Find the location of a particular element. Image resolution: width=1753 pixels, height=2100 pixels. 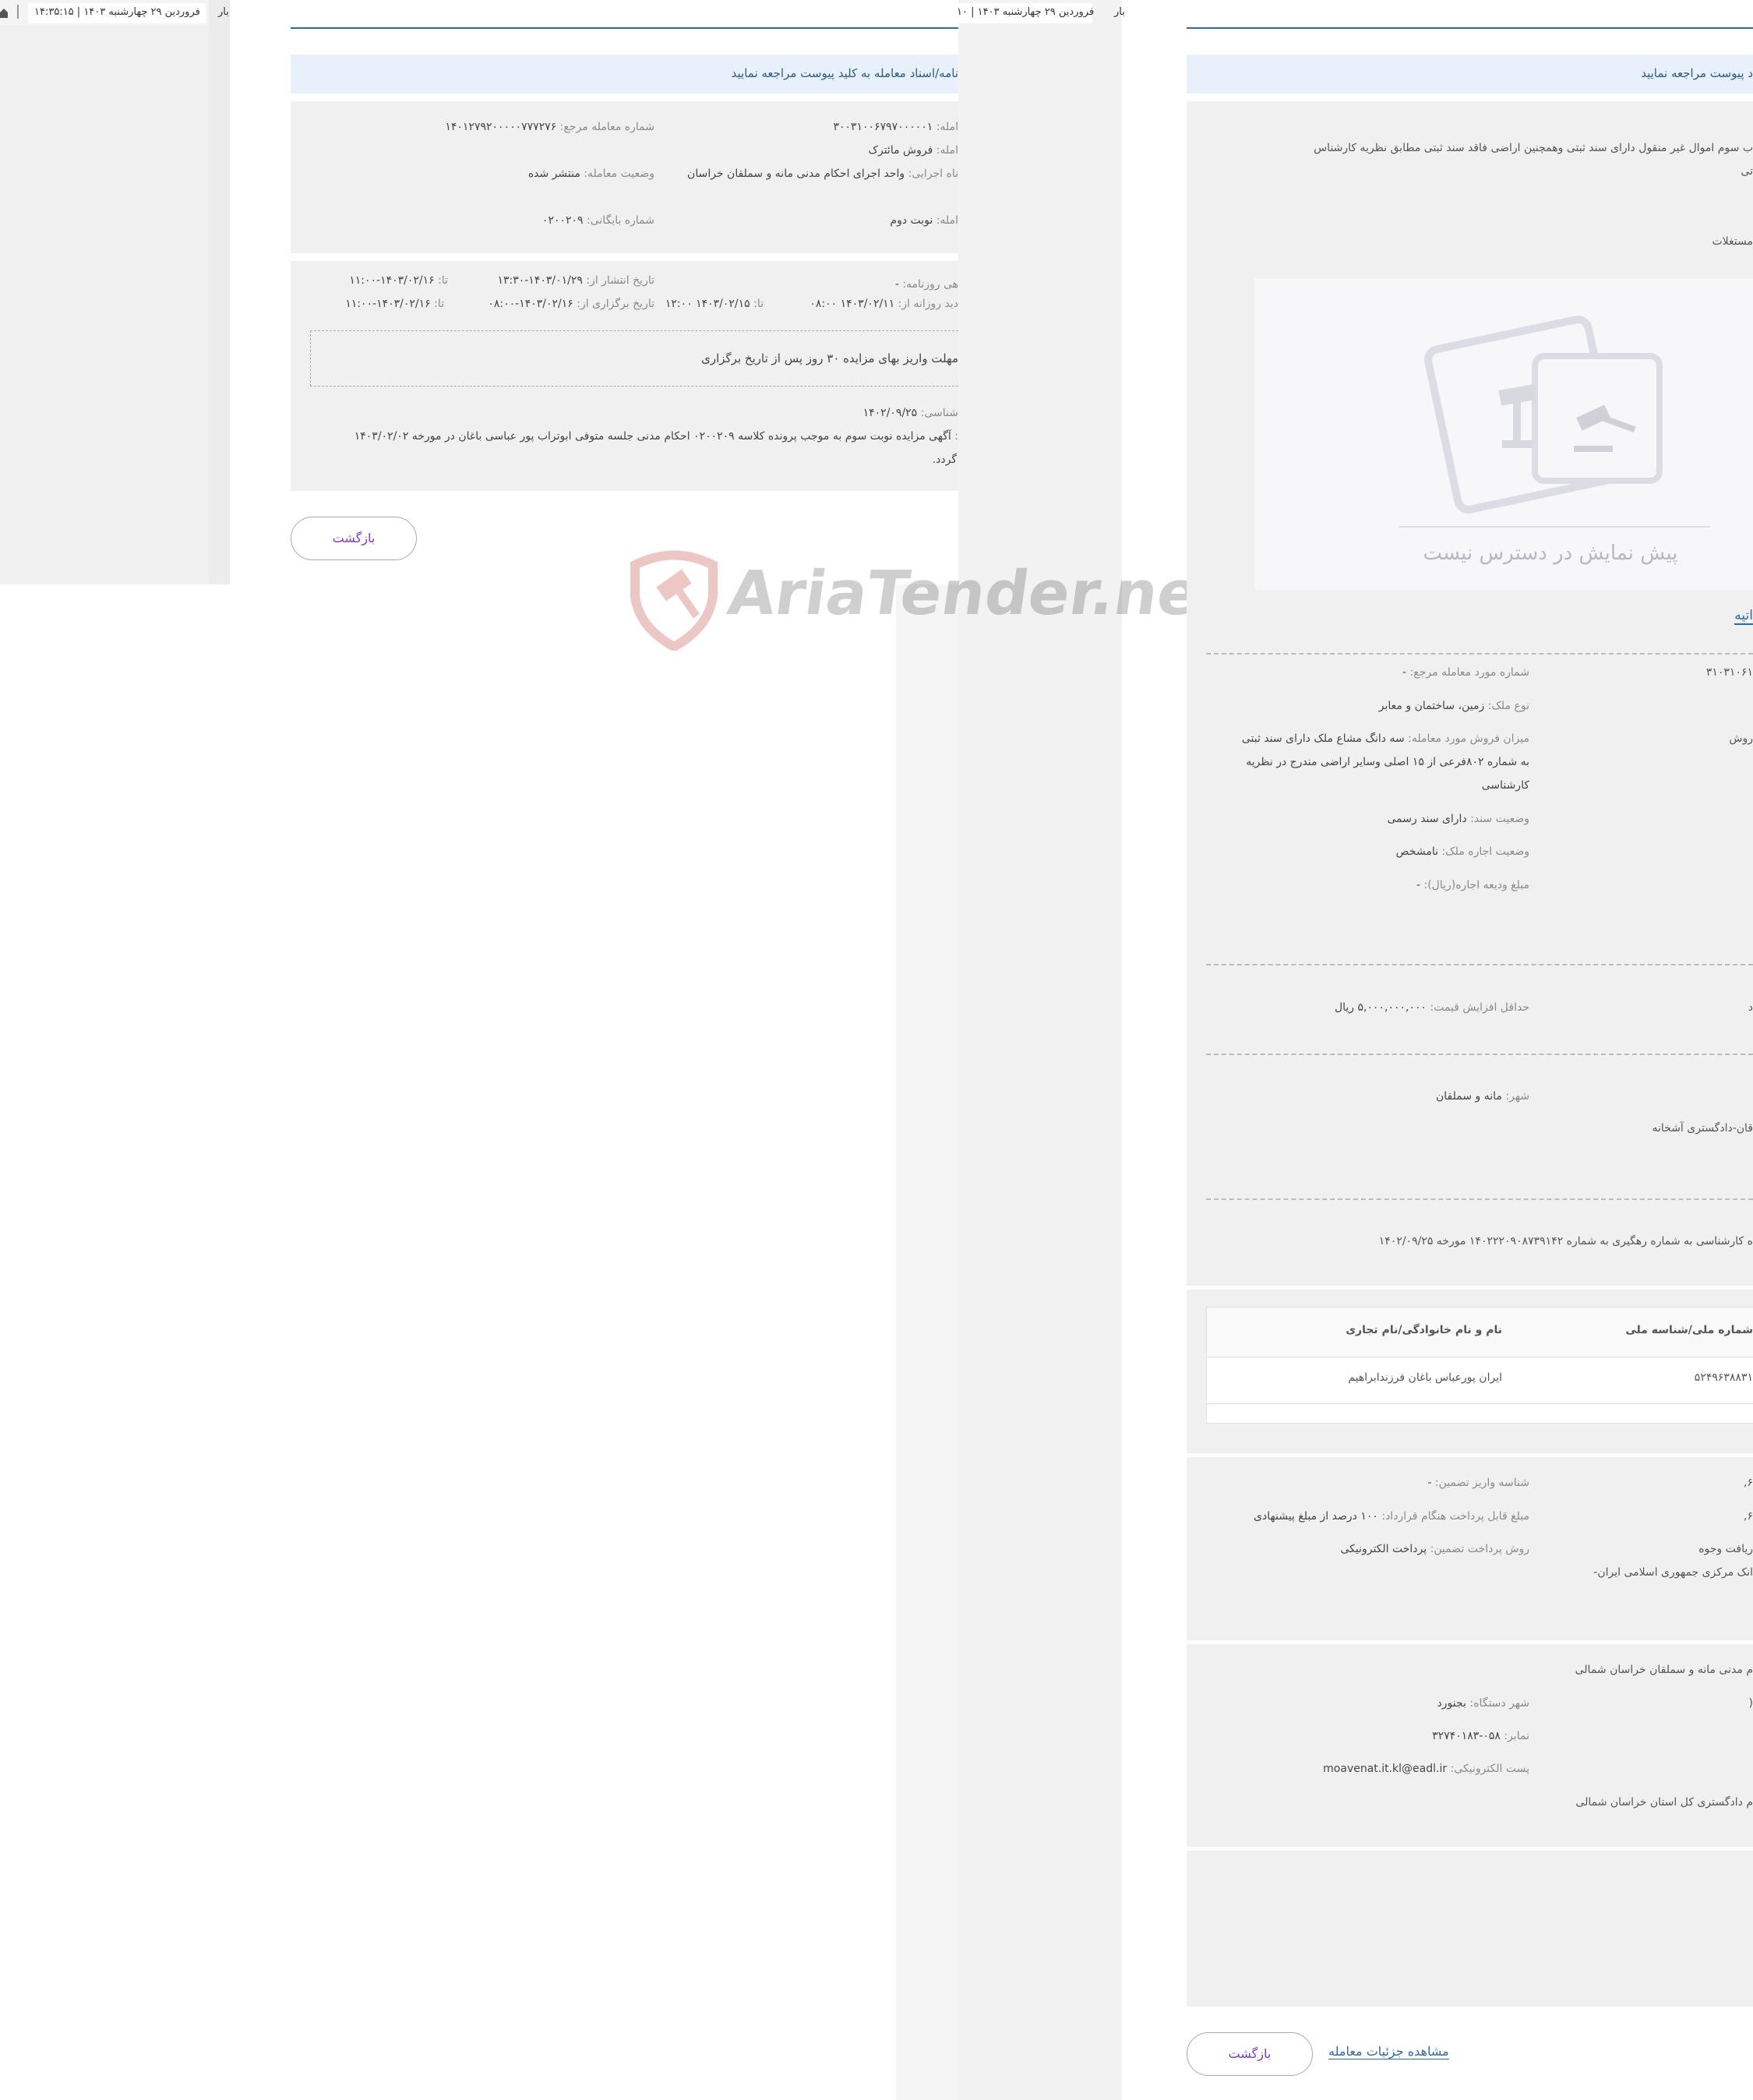

table-col-national-id: شماره ملی/شناسه ملی is located at coordinates (1689, 1330).